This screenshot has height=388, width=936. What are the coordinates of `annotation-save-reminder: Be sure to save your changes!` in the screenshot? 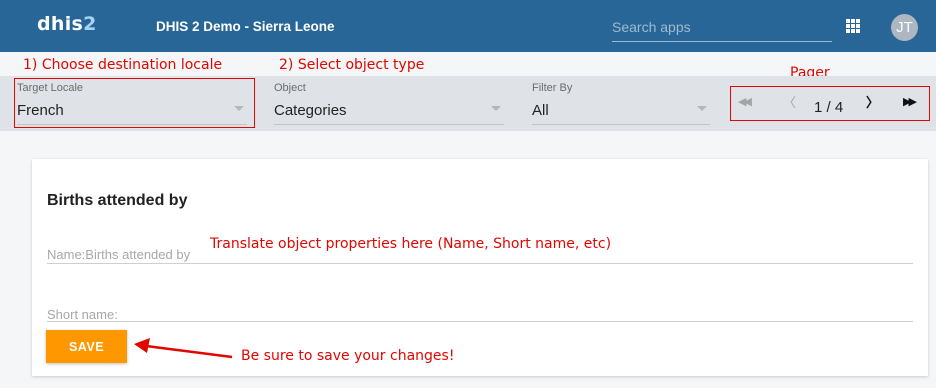 It's located at (348, 356).